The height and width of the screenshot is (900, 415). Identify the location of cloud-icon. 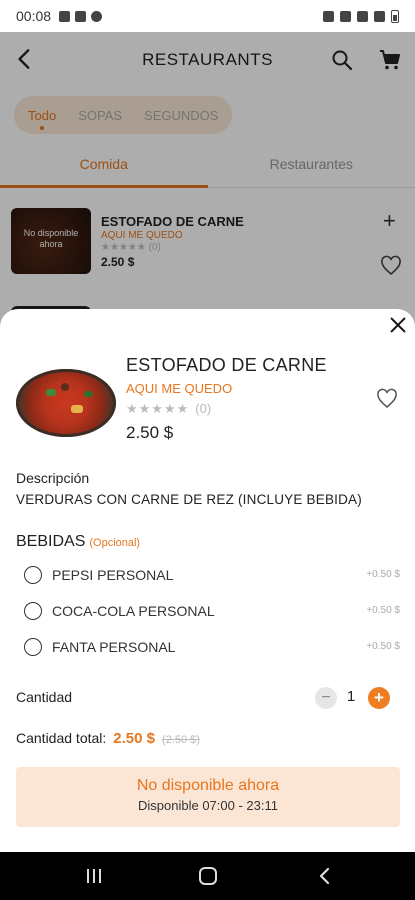
(97, 16).